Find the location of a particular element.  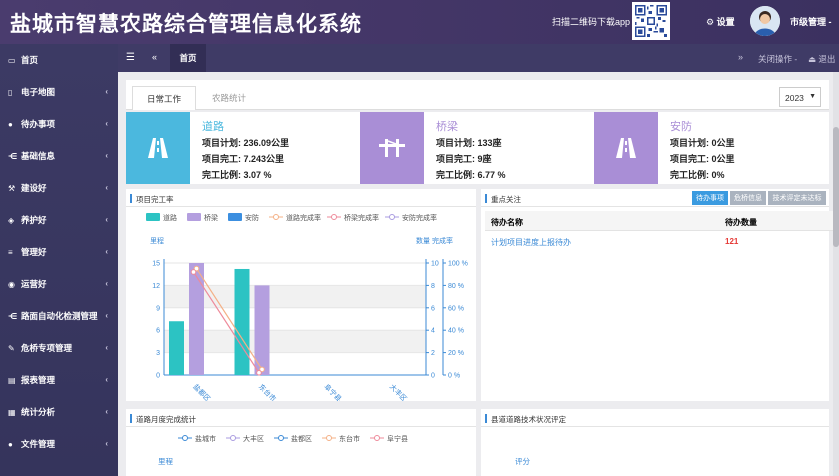

page-scrollbar is located at coordinates (836, 274).